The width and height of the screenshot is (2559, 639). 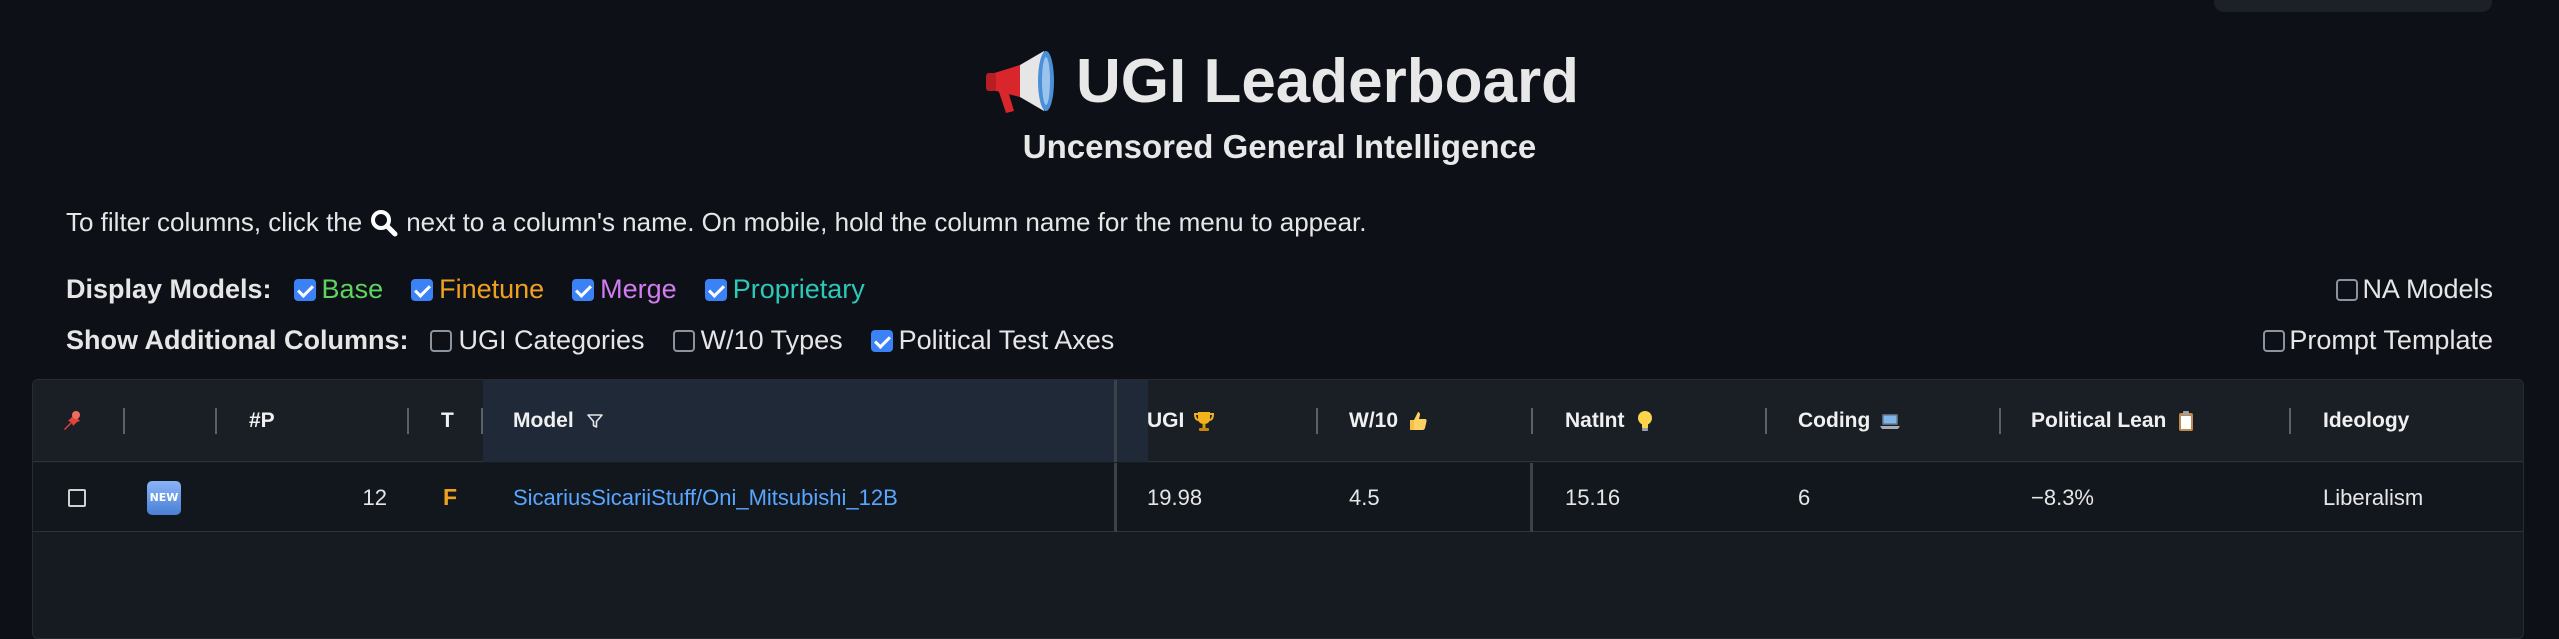 What do you see at coordinates (1166, 420) in the screenshot?
I see `ugi-header-label: UGI` at bounding box center [1166, 420].